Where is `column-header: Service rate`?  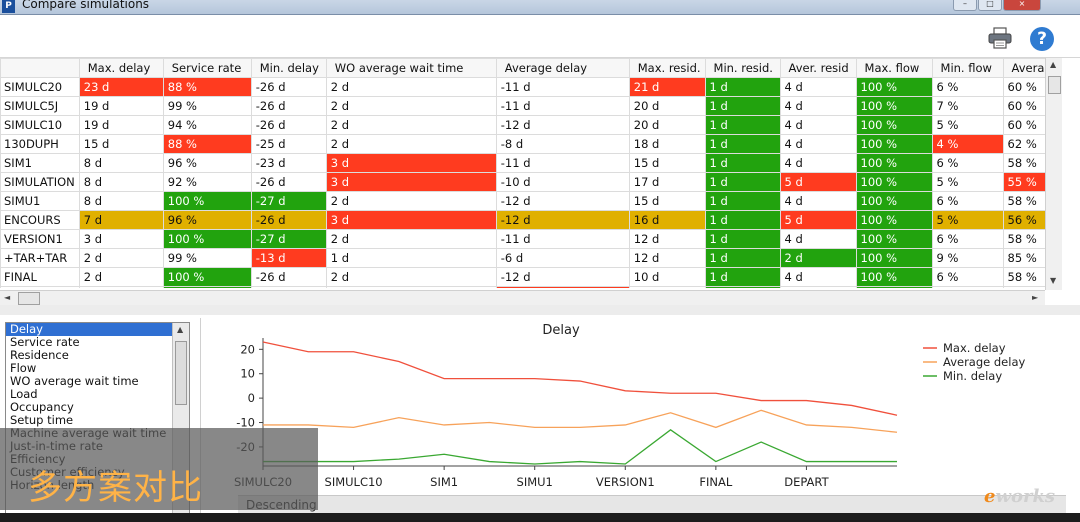 column-header: Service rate is located at coordinates (207, 68).